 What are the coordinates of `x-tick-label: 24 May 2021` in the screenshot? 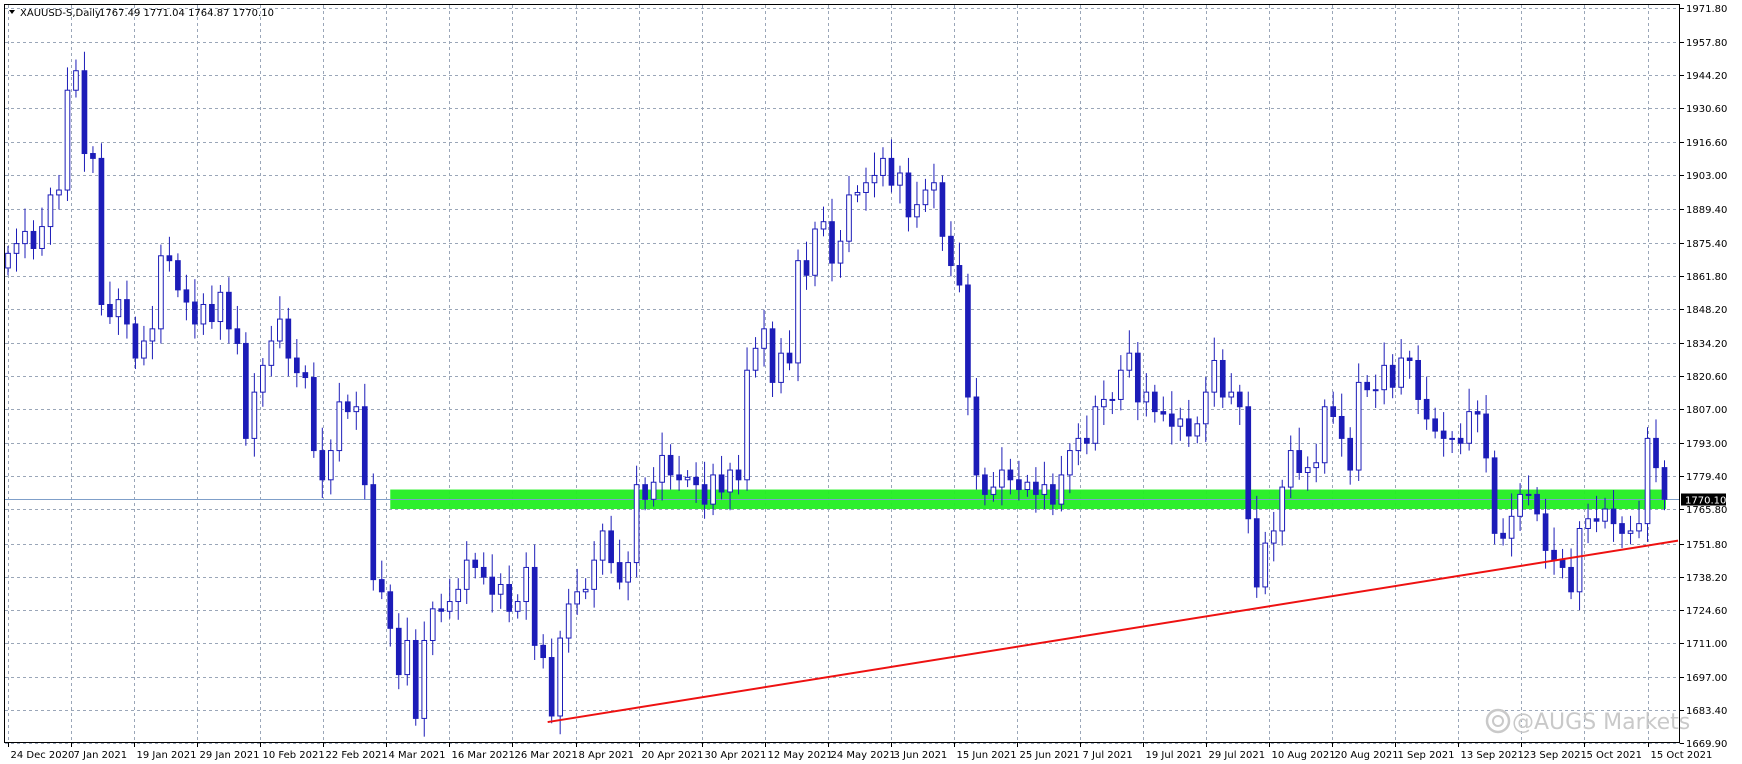 It's located at (863, 755).